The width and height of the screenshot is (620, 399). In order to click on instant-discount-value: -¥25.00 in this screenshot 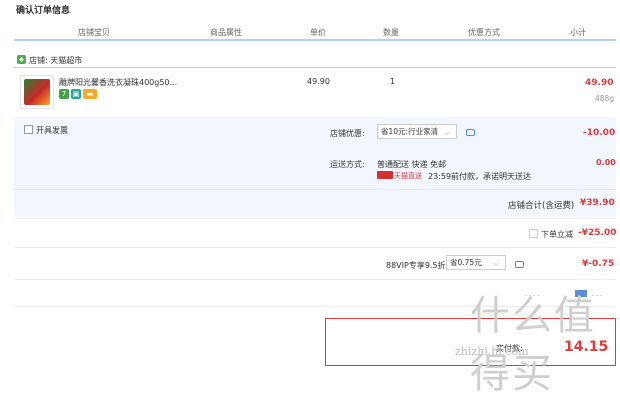, I will do `click(597, 233)`.